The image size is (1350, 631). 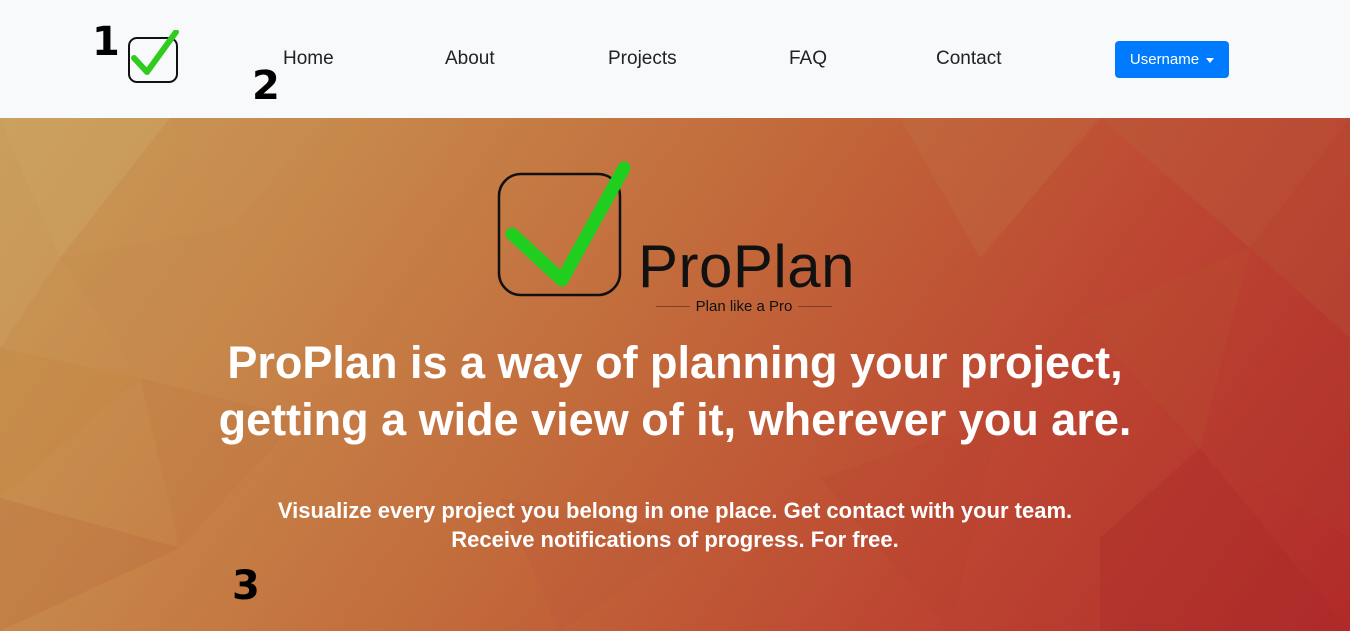 What do you see at coordinates (106, 42) in the screenshot?
I see `annotation-marker-1: 1` at bounding box center [106, 42].